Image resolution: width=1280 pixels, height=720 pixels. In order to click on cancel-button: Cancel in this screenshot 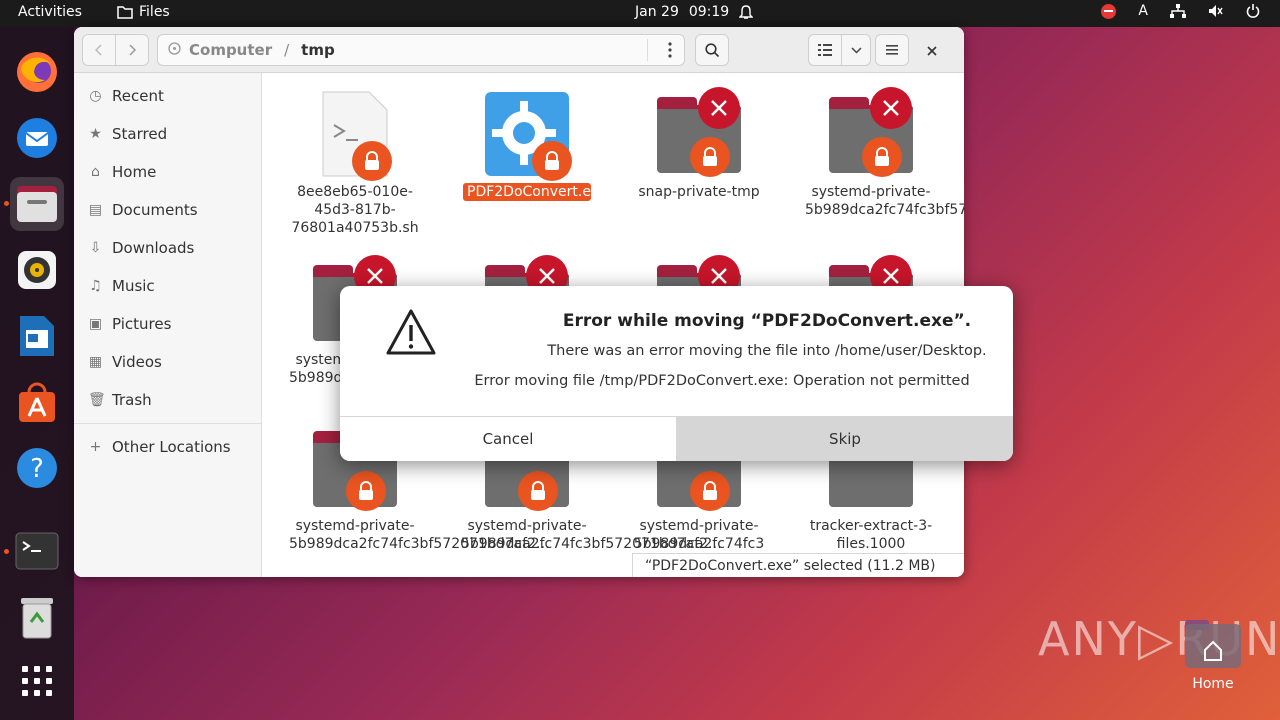, I will do `click(508, 438)`.